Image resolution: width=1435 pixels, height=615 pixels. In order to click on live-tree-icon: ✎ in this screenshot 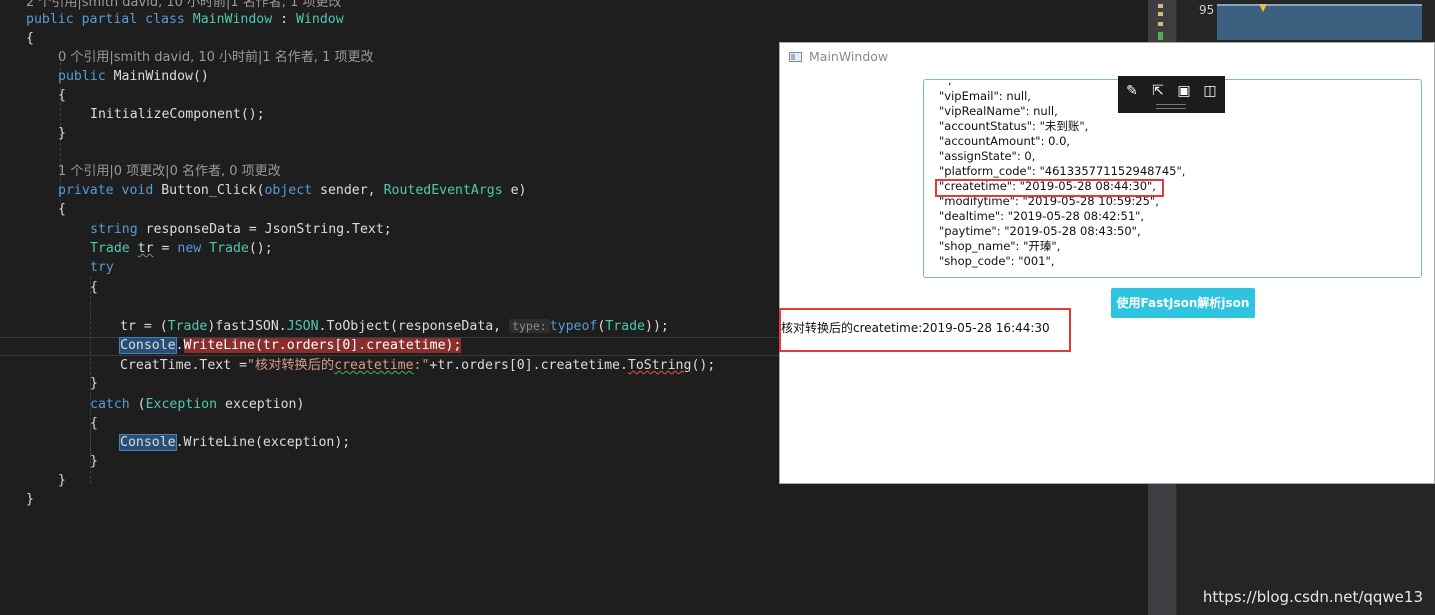, I will do `click(1132, 91)`.